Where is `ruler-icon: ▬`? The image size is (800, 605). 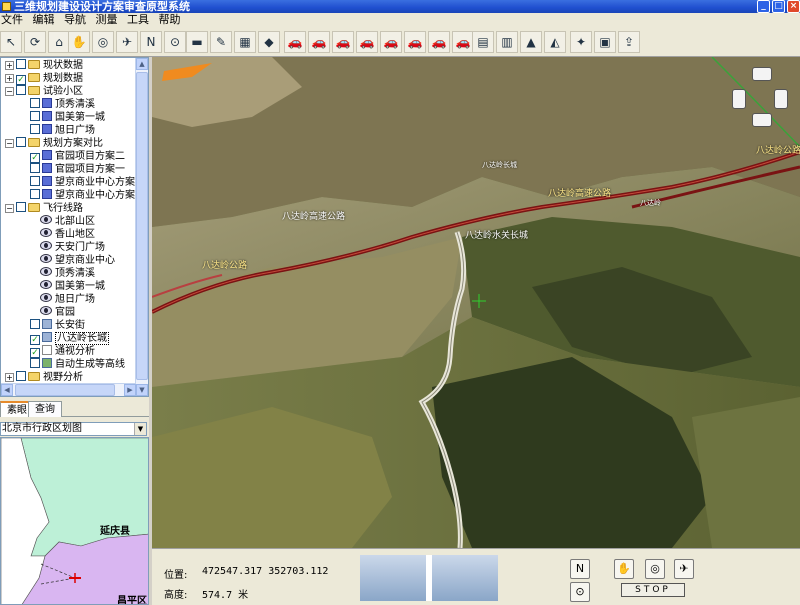 ruler-icon: ▬ is located at coordinates (197, 42).